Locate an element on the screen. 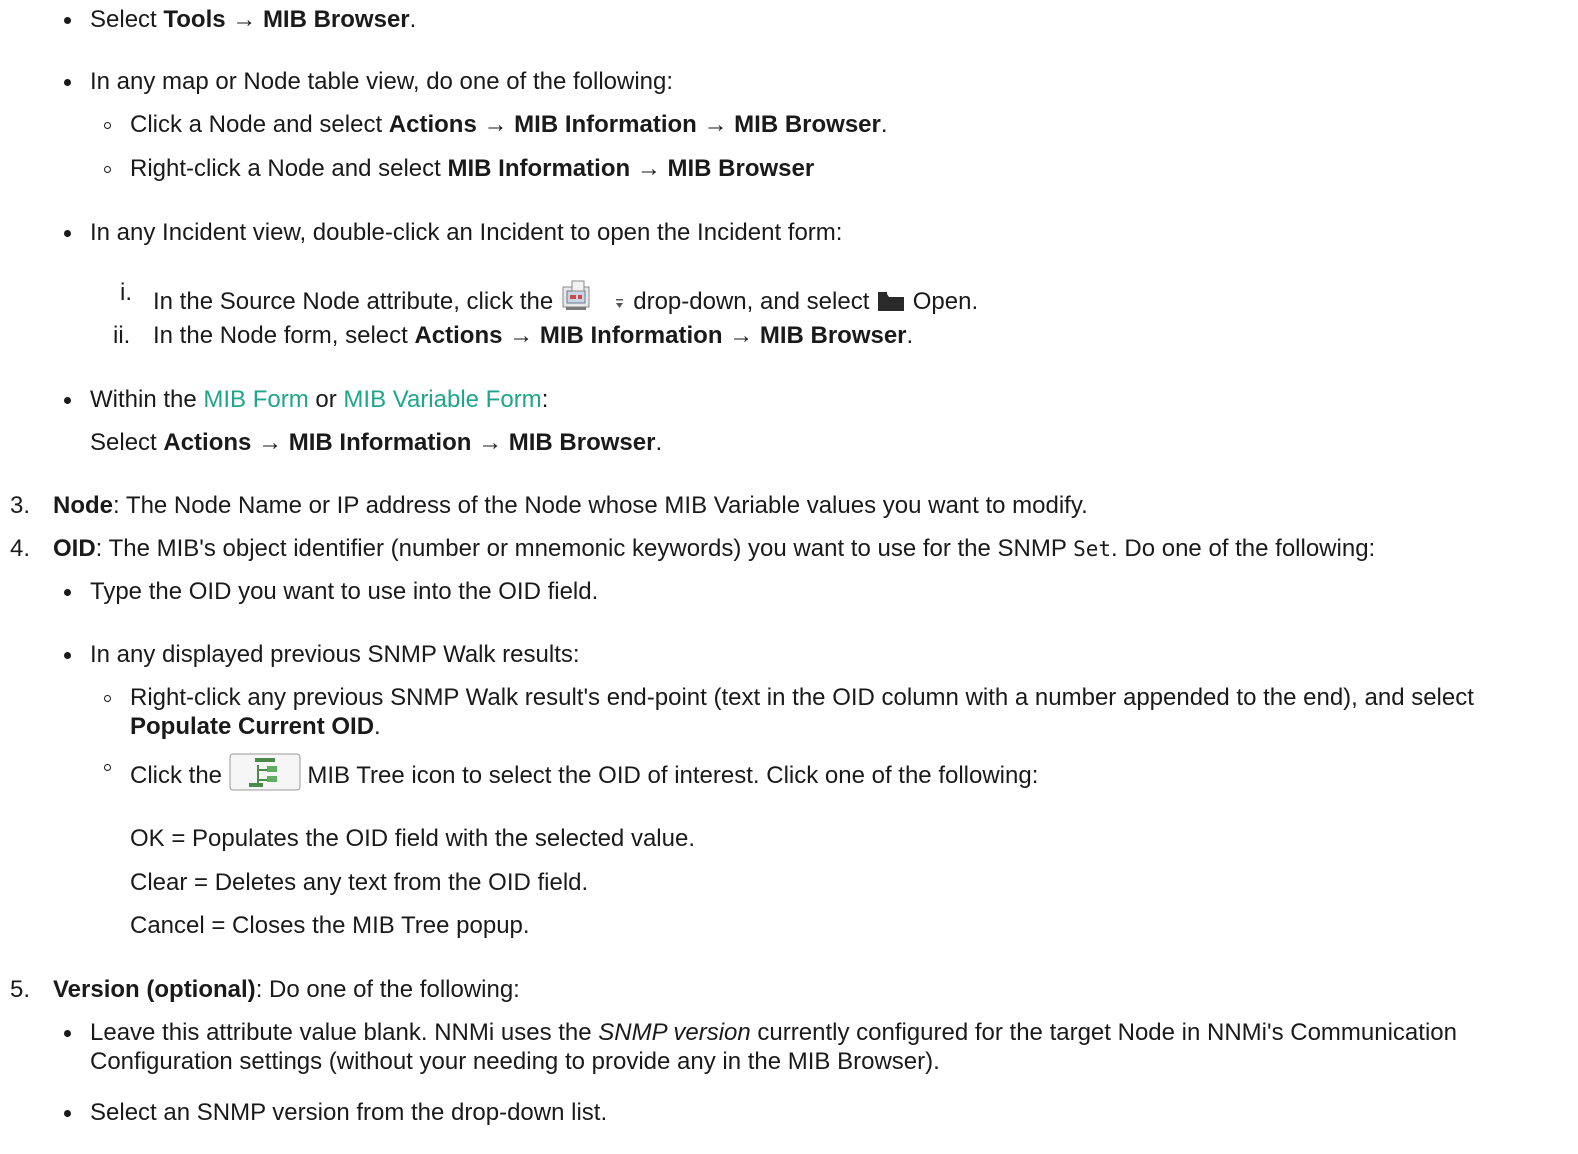  step-number: 4. is located at coordinates (20, 548).